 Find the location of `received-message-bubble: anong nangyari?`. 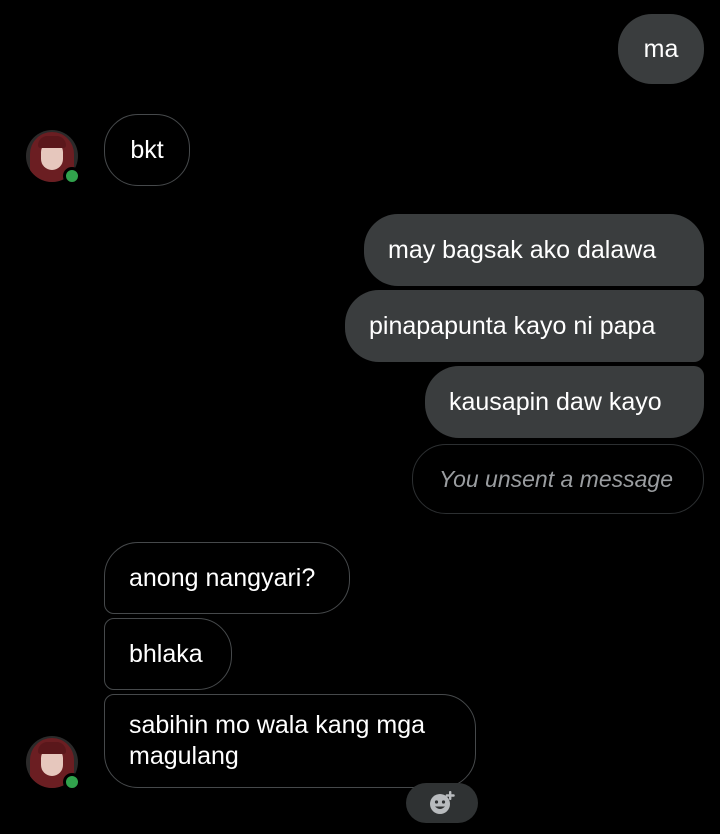

received-message-bubble: anong nangyari? is located at coordinates (227, 578).